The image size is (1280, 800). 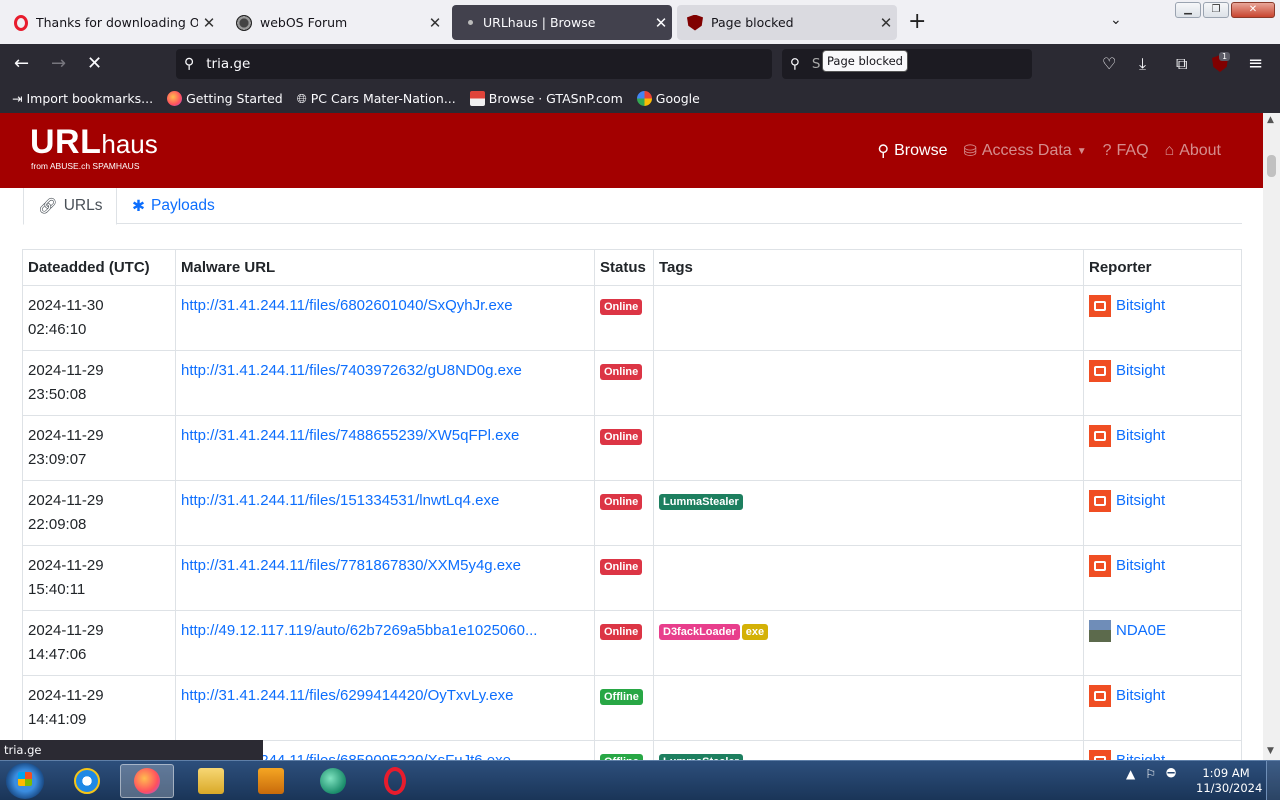 What do you see at coordinates (1126, 151) in the screenshot?
I see `menu-faq: ? FAQ` at bounding box center [1126, 151].